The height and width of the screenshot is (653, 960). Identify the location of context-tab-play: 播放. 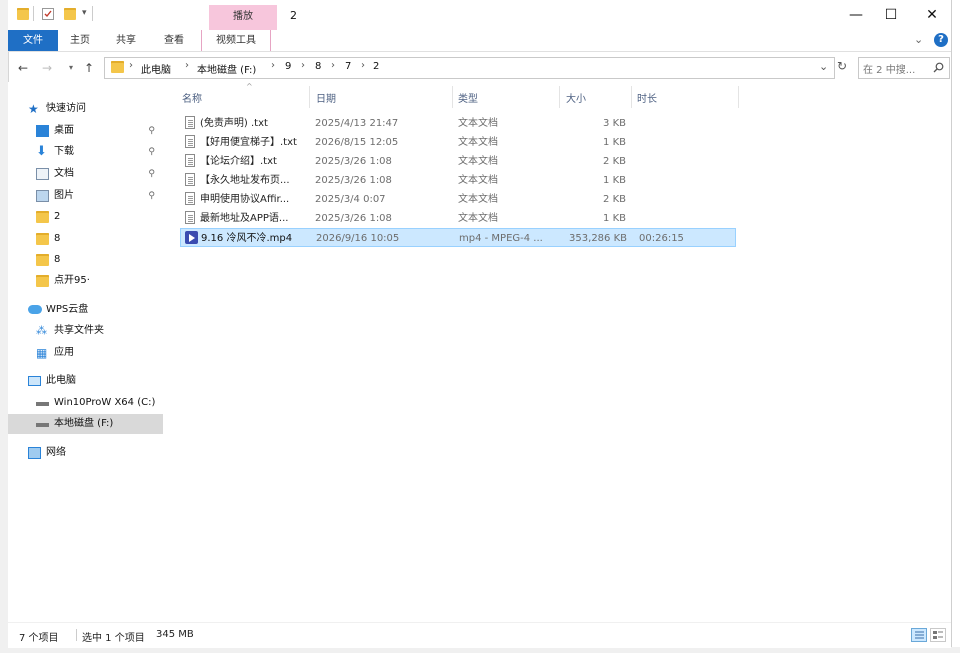
(243, 17).